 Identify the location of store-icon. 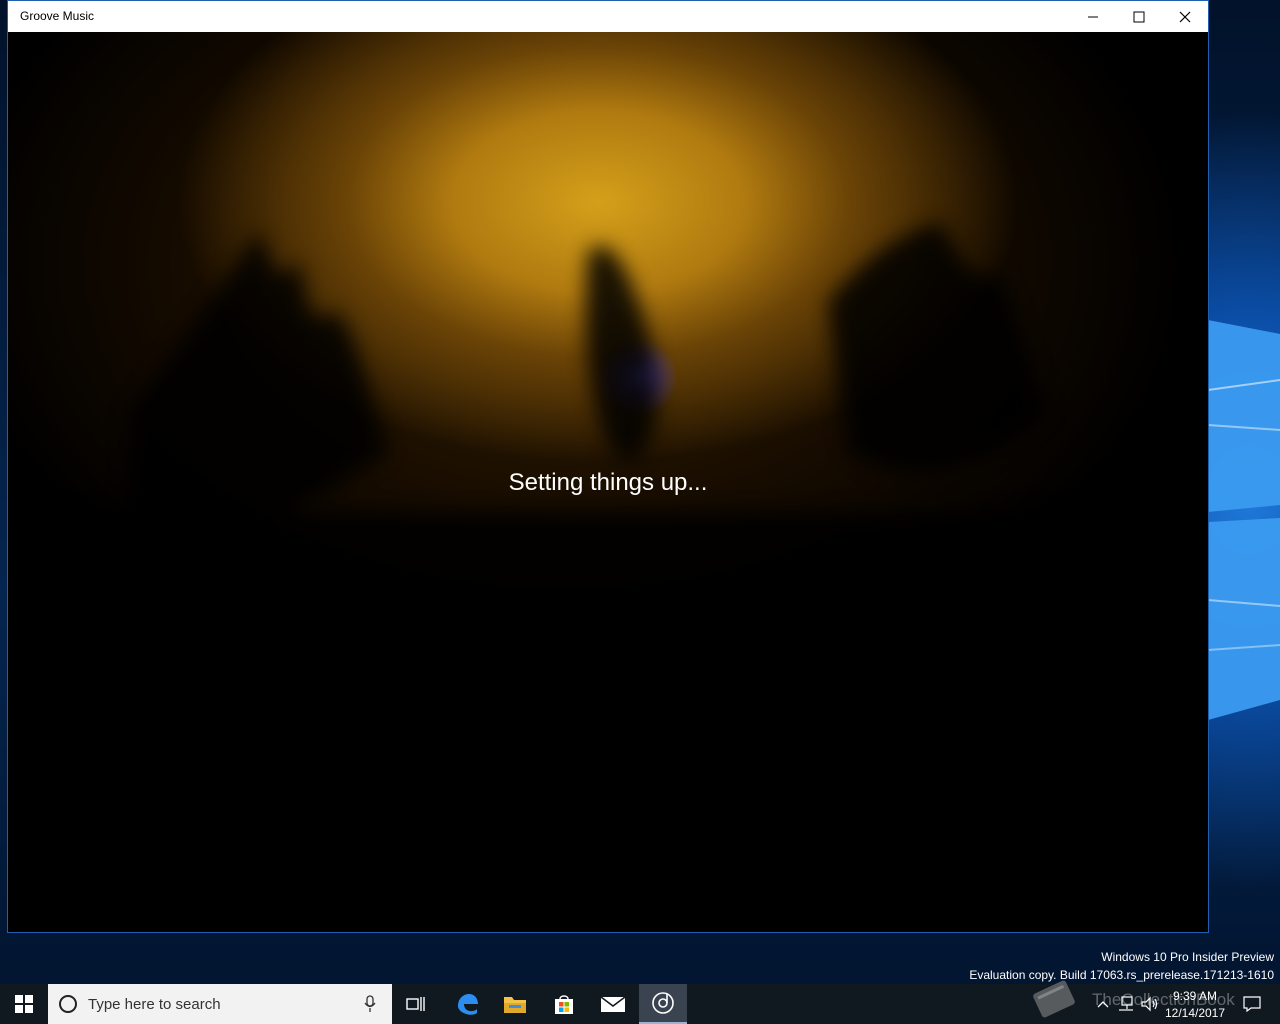
(564, 1004).